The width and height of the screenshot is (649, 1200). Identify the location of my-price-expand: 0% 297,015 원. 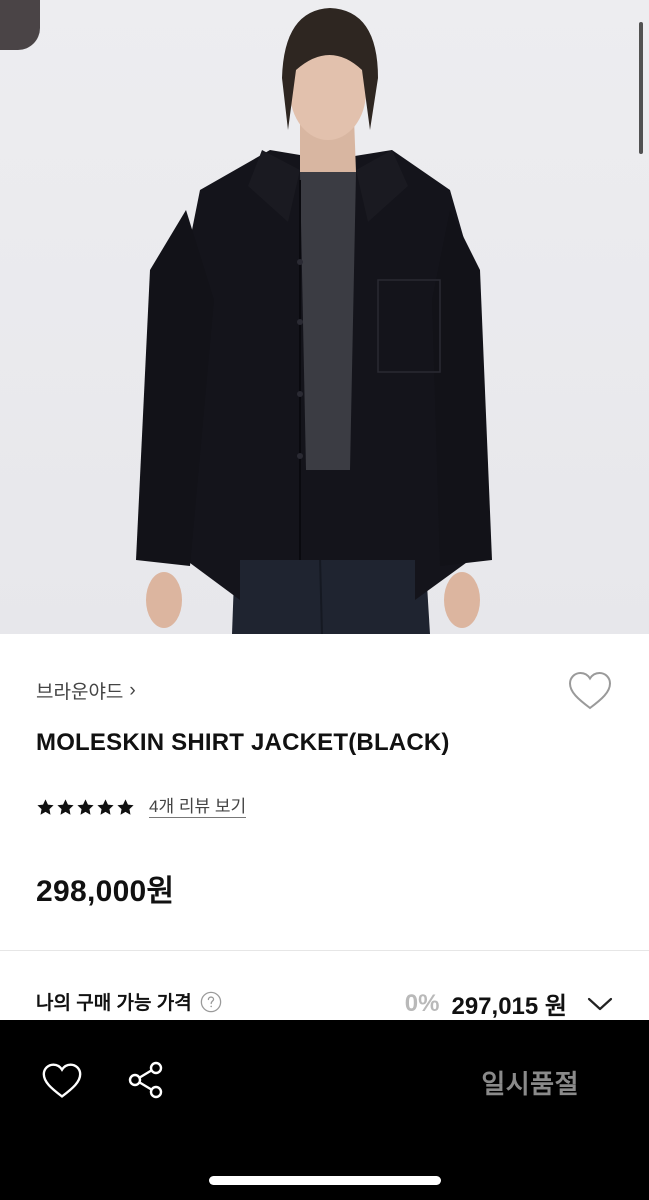
(509, 1003).